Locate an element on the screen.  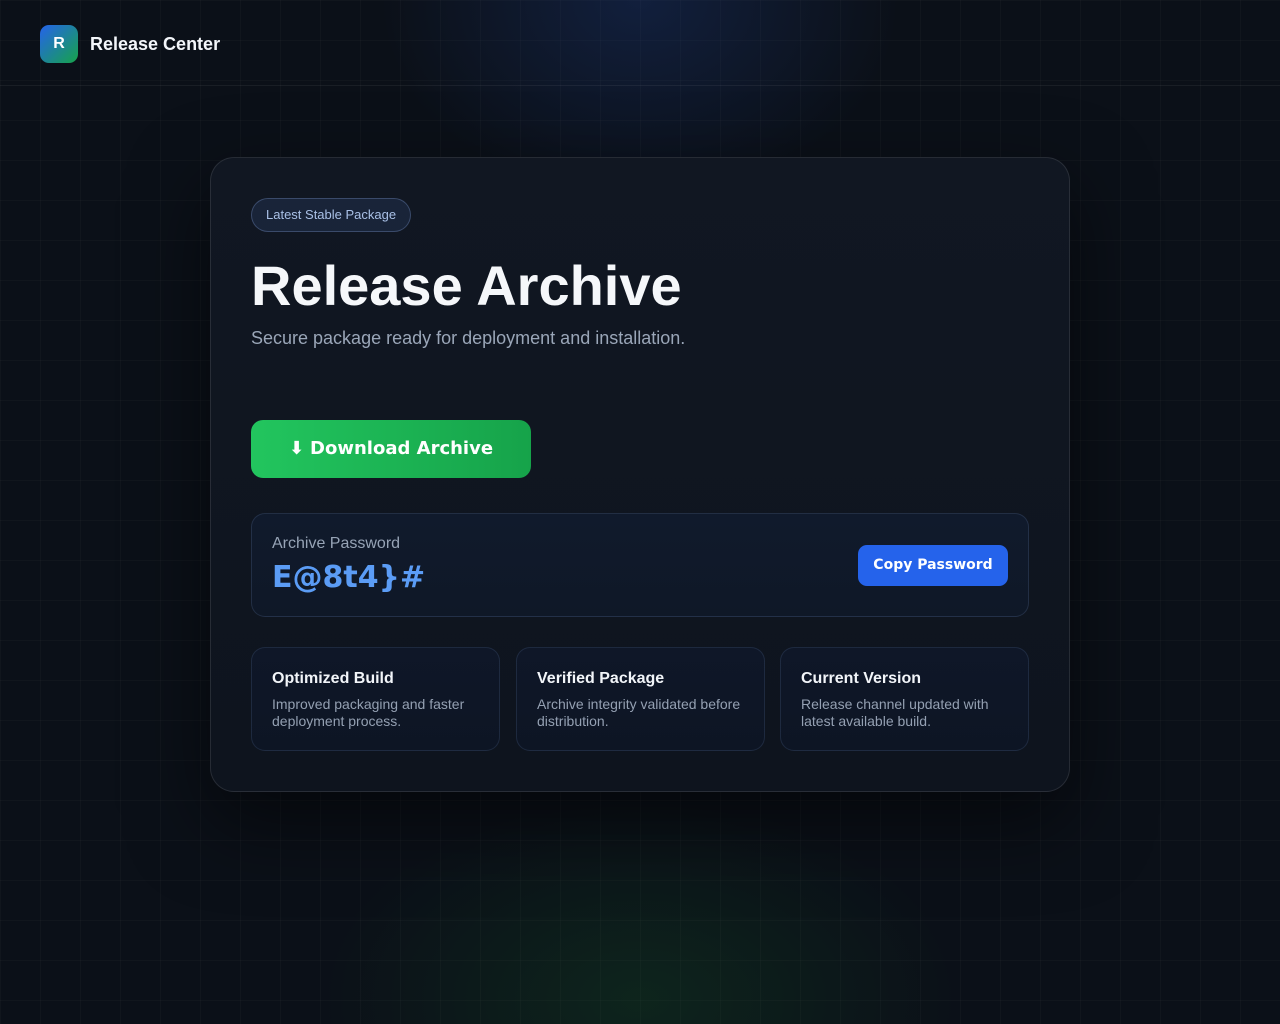
app-title: Release Center is located at coordinates (155, 44).